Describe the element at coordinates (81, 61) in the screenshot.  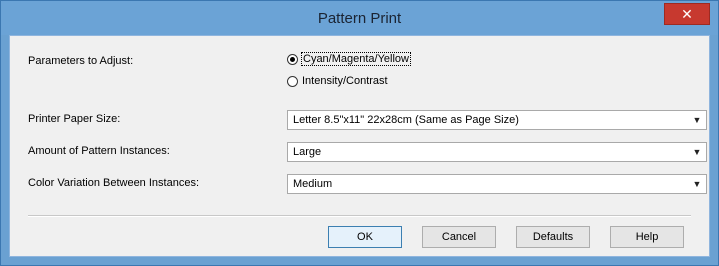
I see `parameters-label: Parameters to Adjust:` at that location.